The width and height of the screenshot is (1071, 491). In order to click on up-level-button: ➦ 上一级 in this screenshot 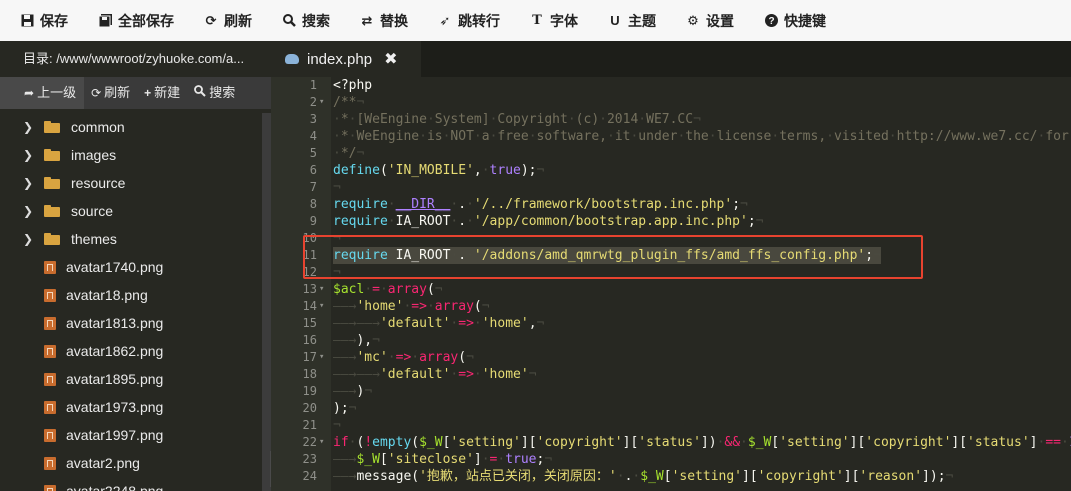, I will do `click(42, 93)`.